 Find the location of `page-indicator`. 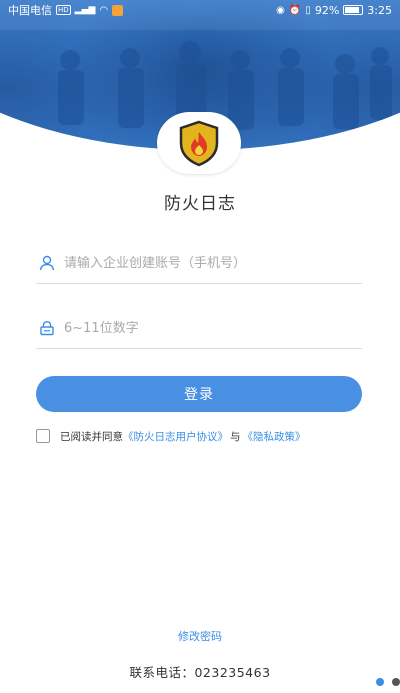

page-indicator is located at coordinates (388, 682).